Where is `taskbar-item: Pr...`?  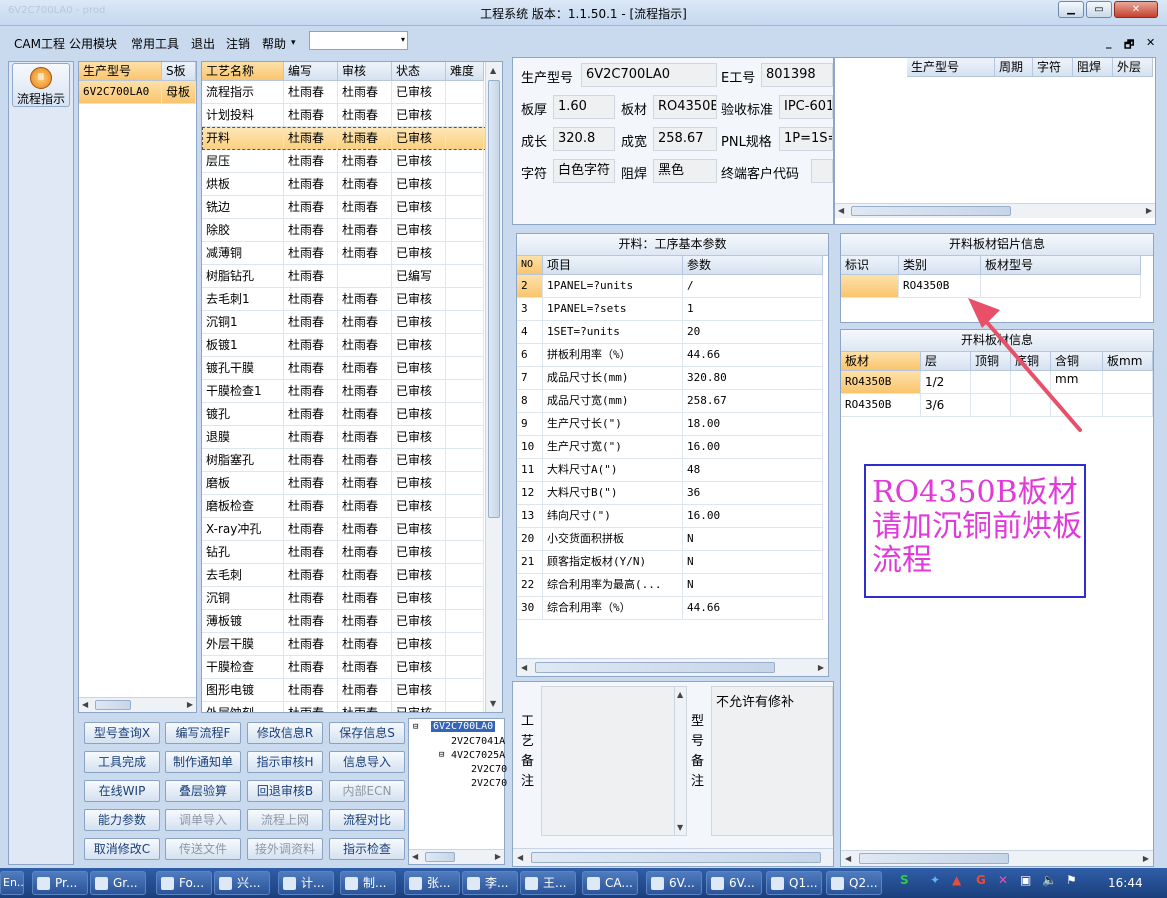 taskbar-item: Pr... is located at coordinates (60, 883).